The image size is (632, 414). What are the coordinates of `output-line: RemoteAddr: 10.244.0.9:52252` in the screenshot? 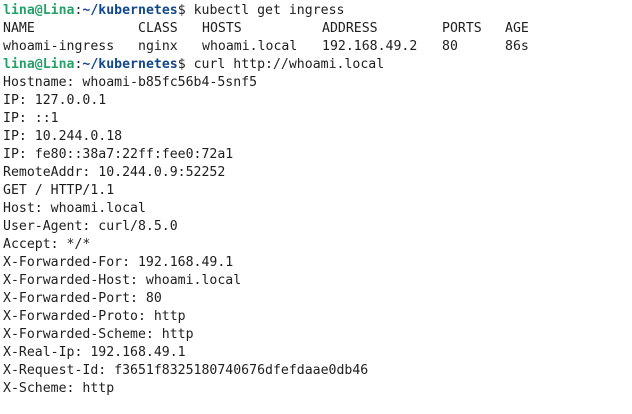 It's located at (114, 172).